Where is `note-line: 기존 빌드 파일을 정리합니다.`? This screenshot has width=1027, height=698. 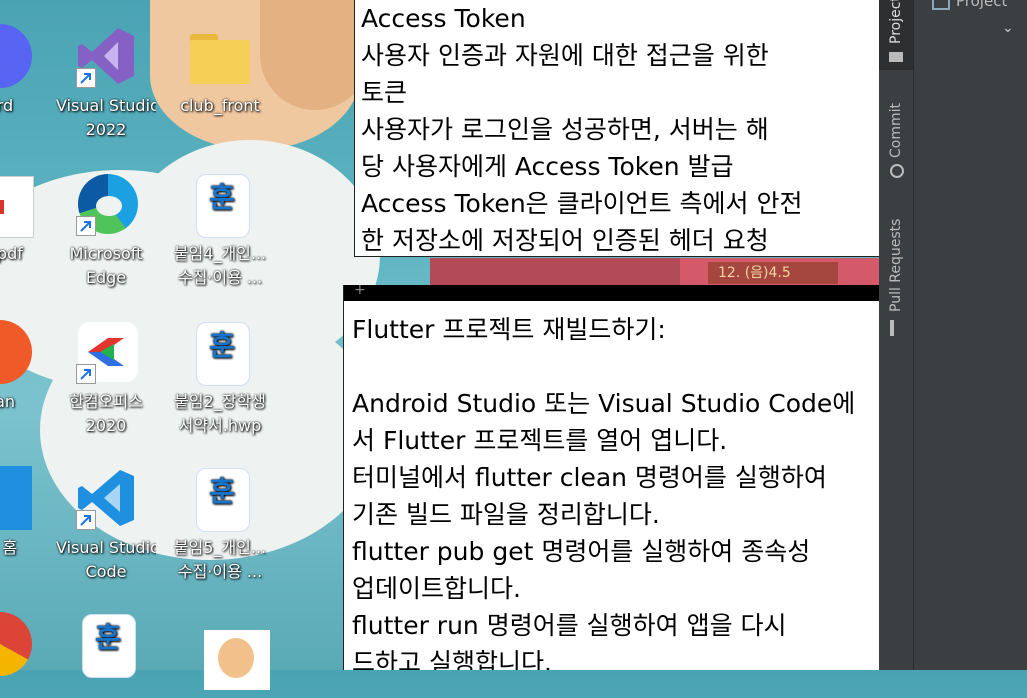 note-line: 기존 빌드 파일을 정리합니다. is located at coordinates (506, 514).